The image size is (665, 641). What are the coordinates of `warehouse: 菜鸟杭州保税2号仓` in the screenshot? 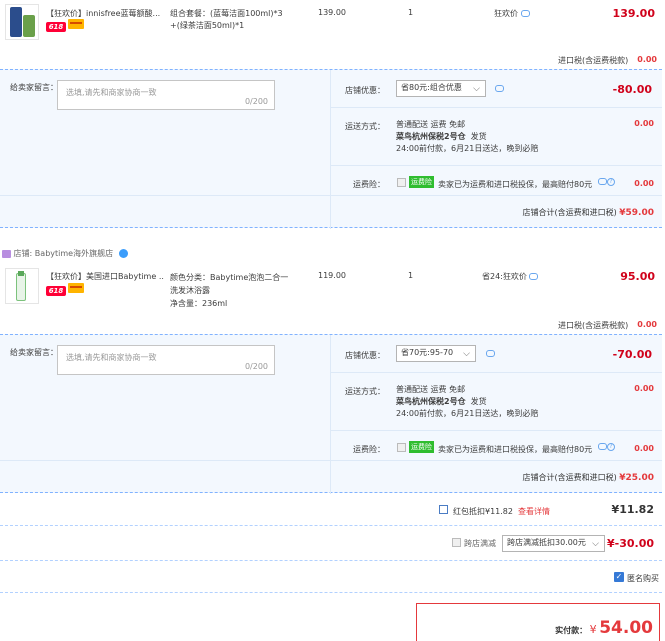 It's located at (431, 136).